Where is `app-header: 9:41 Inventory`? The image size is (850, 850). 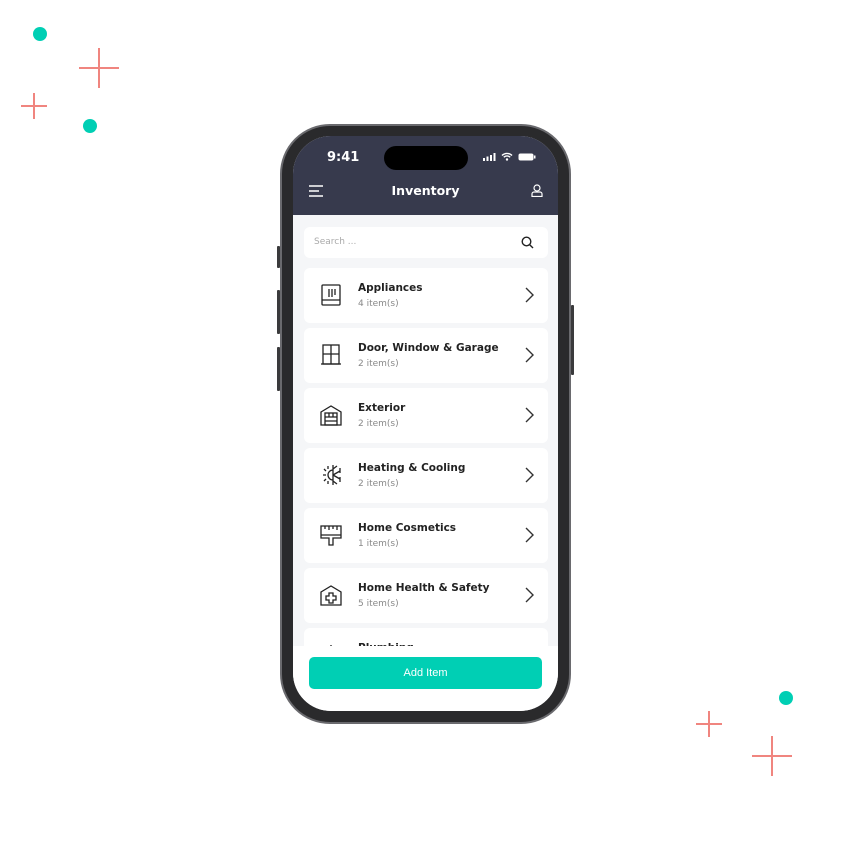
app-header: 9:41 Inventory is located at coordinates (425, 175).